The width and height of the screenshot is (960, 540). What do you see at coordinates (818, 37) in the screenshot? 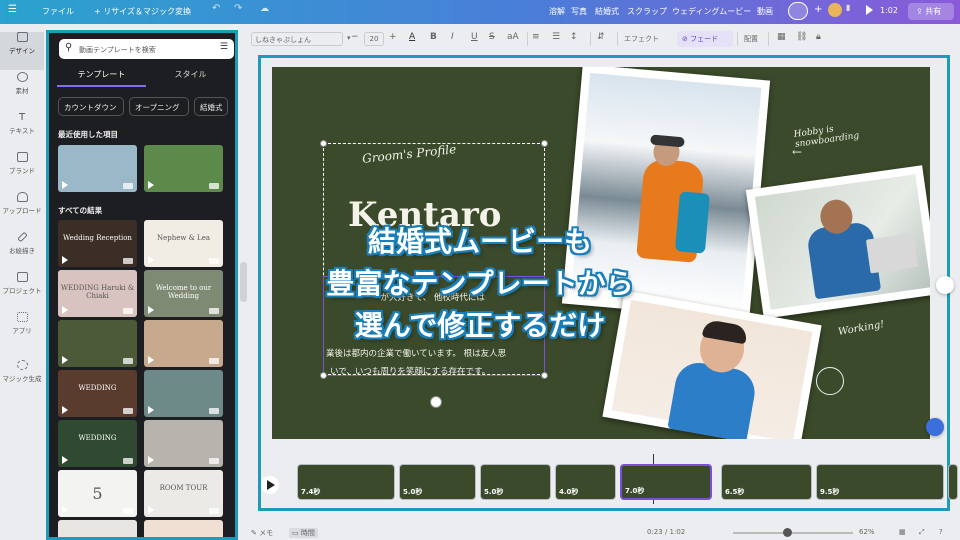
I see `lock-icon: 🔒︎` at bounding box center [818, 37].